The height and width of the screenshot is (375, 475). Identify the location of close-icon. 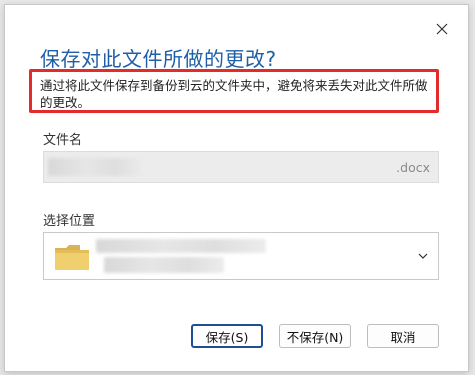
(442, 29).